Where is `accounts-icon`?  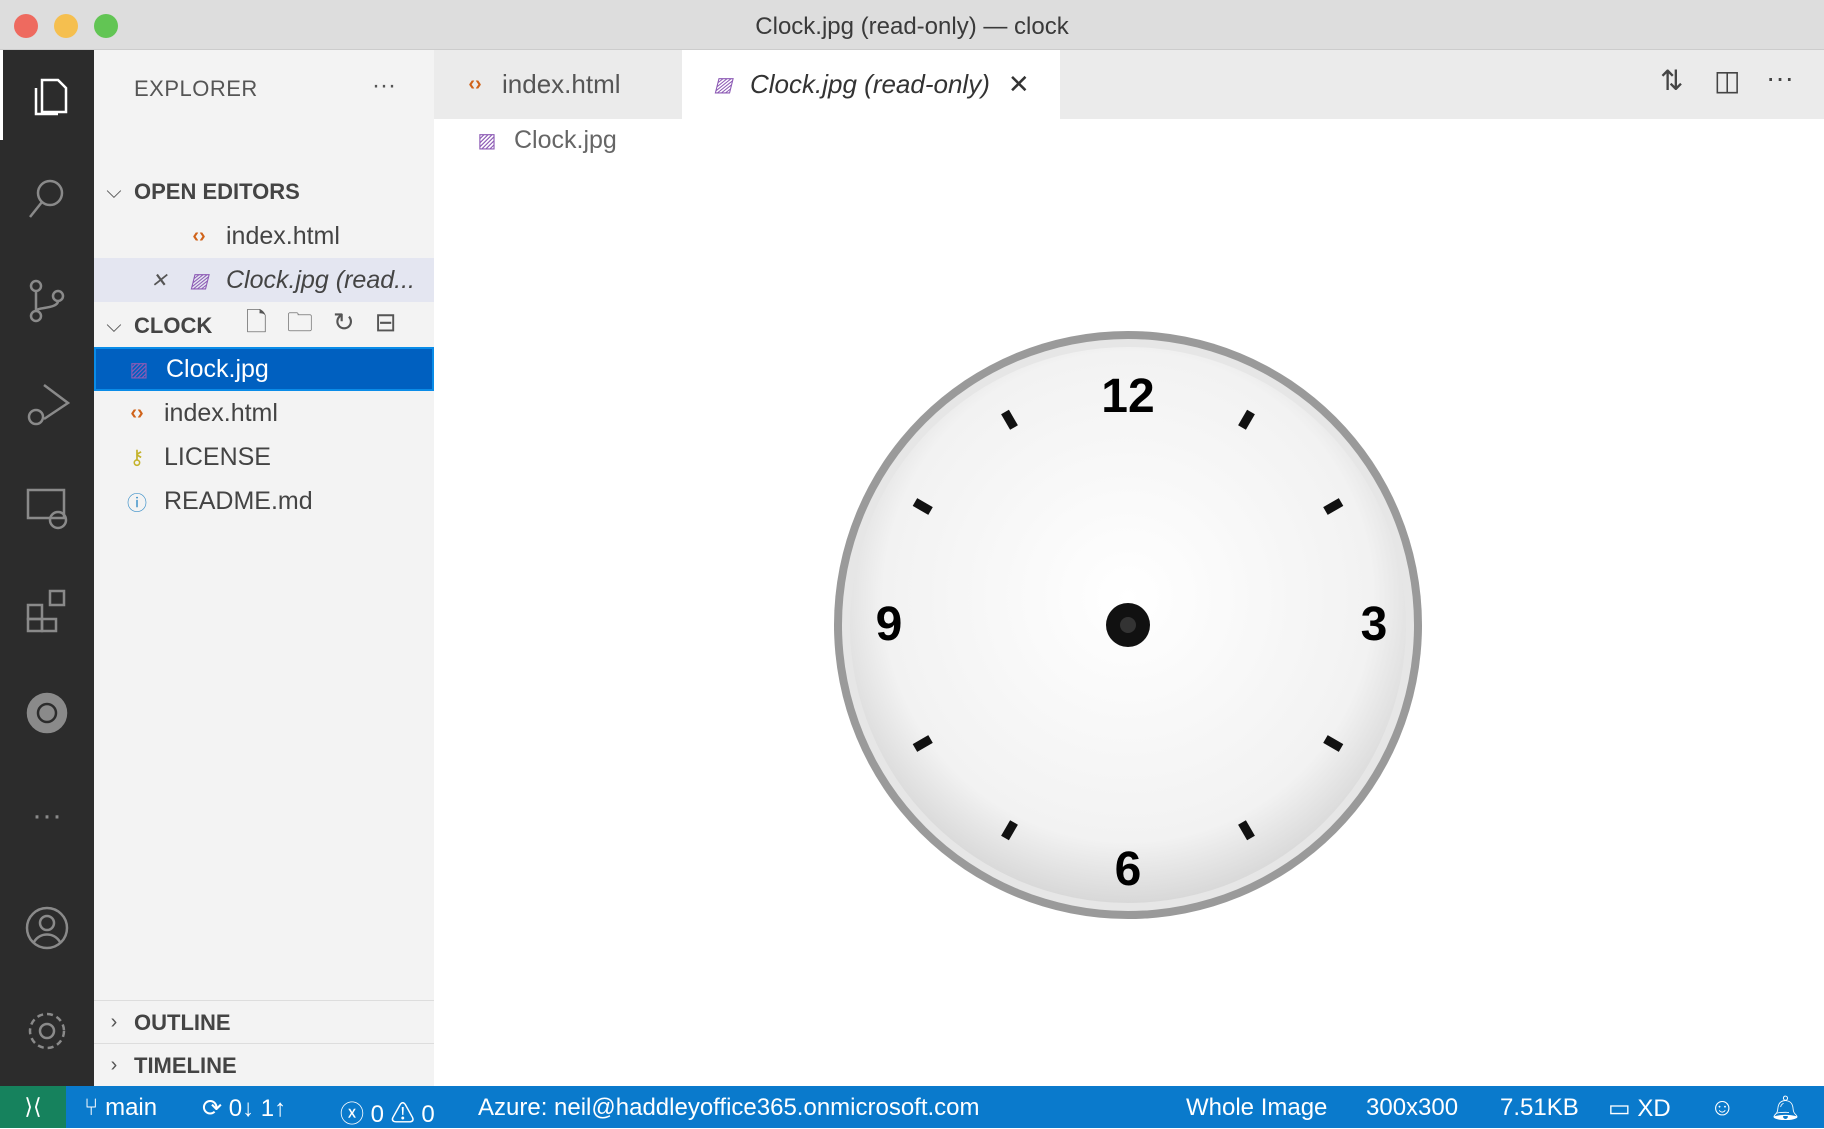
accounts-icon is located at coordinates (47, 928).